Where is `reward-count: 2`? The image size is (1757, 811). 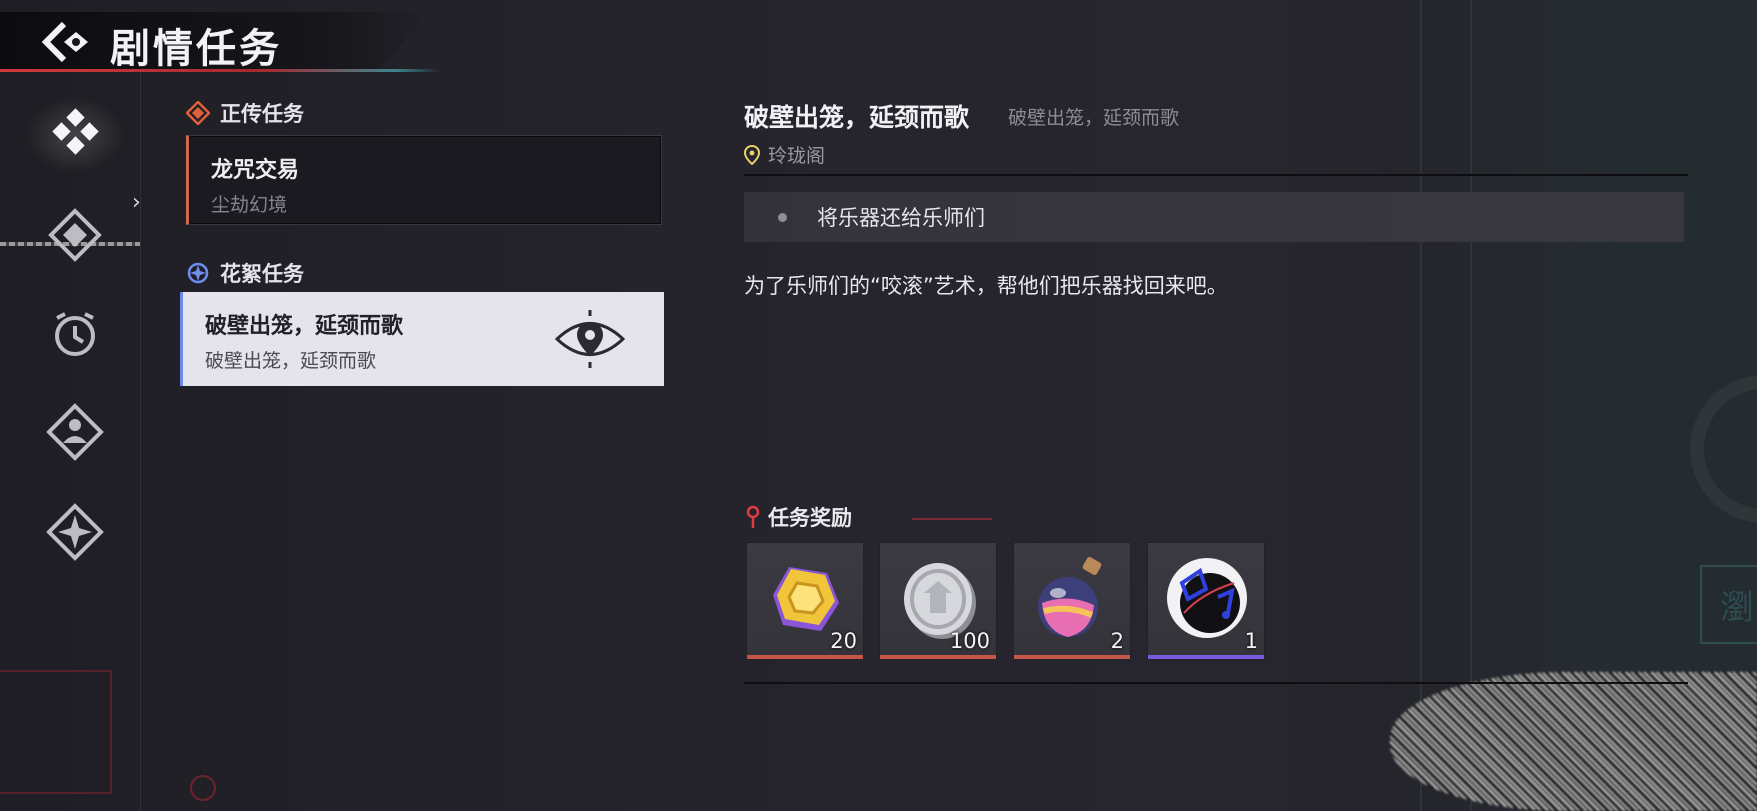 reward-count: 2 is located at coordinates (1117, 641).